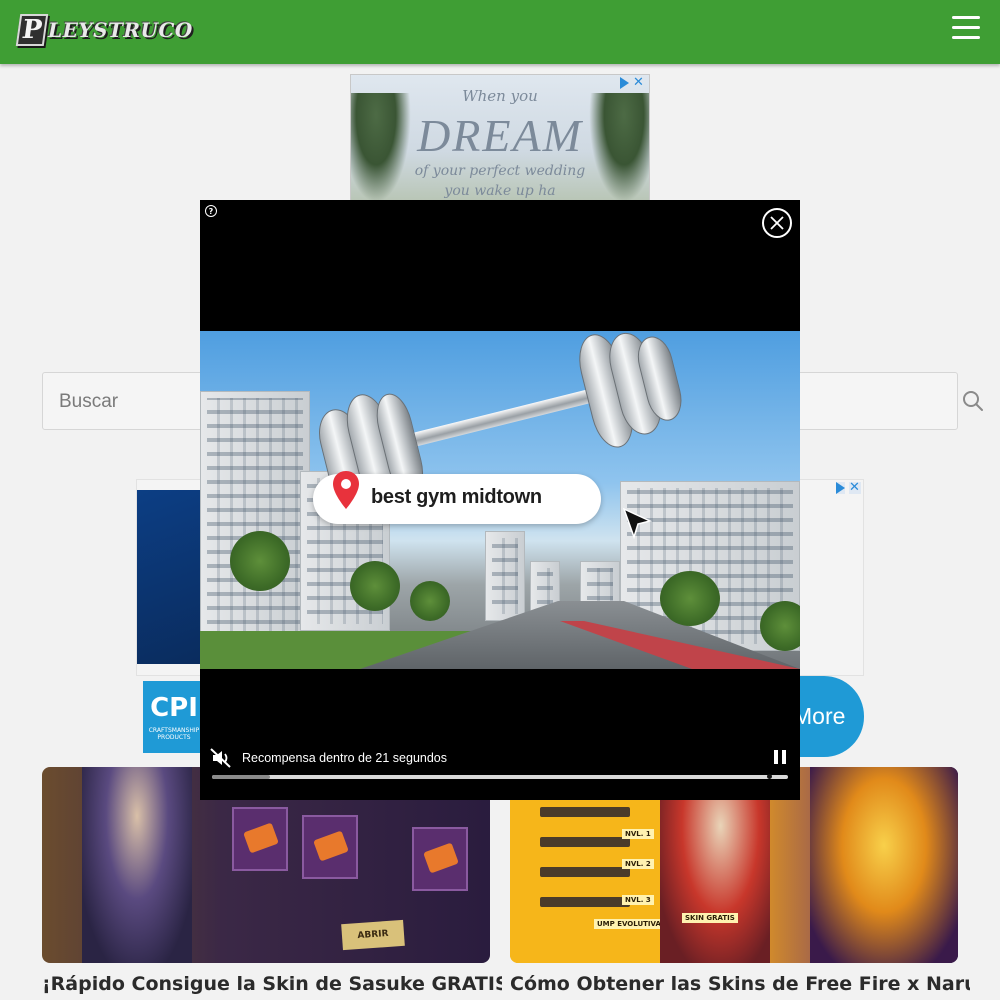 The height and width of the screenshot is (1000, 1000). Describe the element at coordinates (221, 758) in the screenshot. I see `muted-speaker-icon` at that location.